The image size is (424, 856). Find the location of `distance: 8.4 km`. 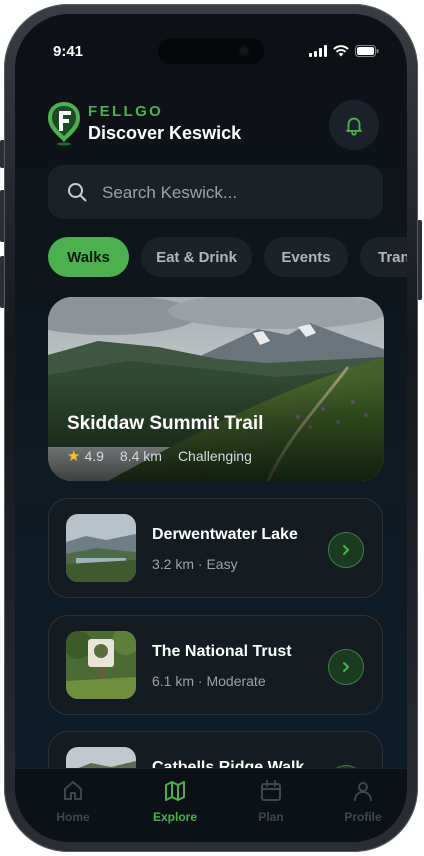

distance: 8.4 km is located at coordinates (140, 456).